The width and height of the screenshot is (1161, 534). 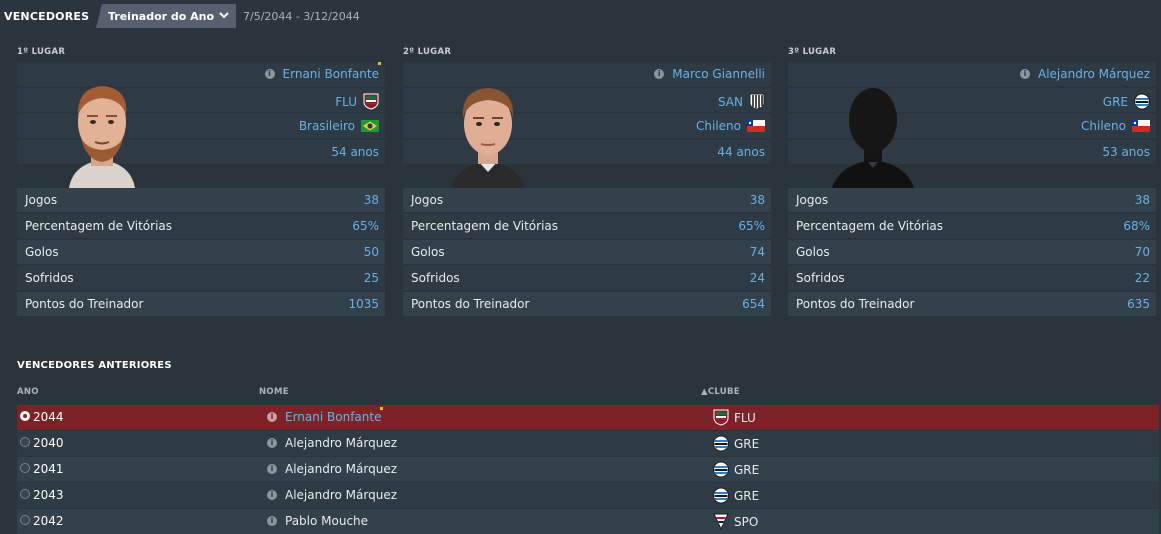 What do you see at coordinates (588, 443) in the screenshot?
I see `table-row: 2040 i Alejandro Márquez GRE` at bounding box center [588, 443].